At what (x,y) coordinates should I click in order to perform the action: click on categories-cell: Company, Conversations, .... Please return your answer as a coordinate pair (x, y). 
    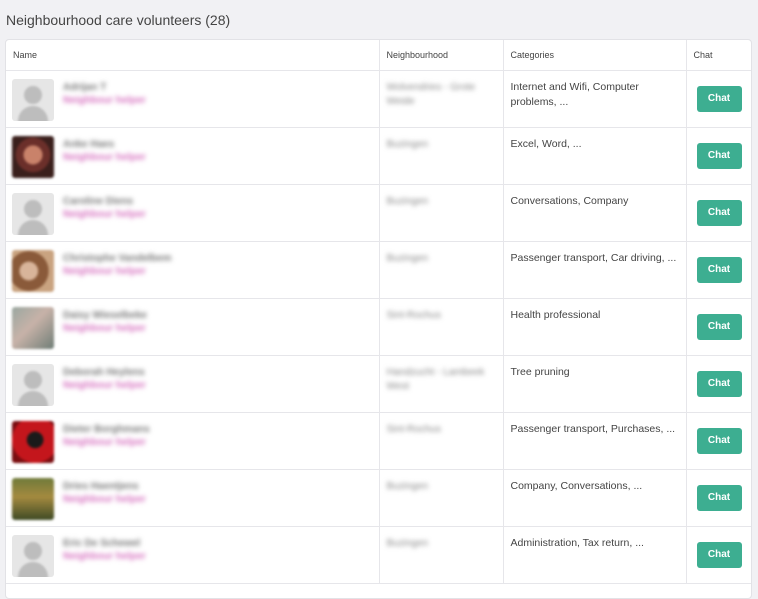
    Looking at the image, I should click on (595, 498).